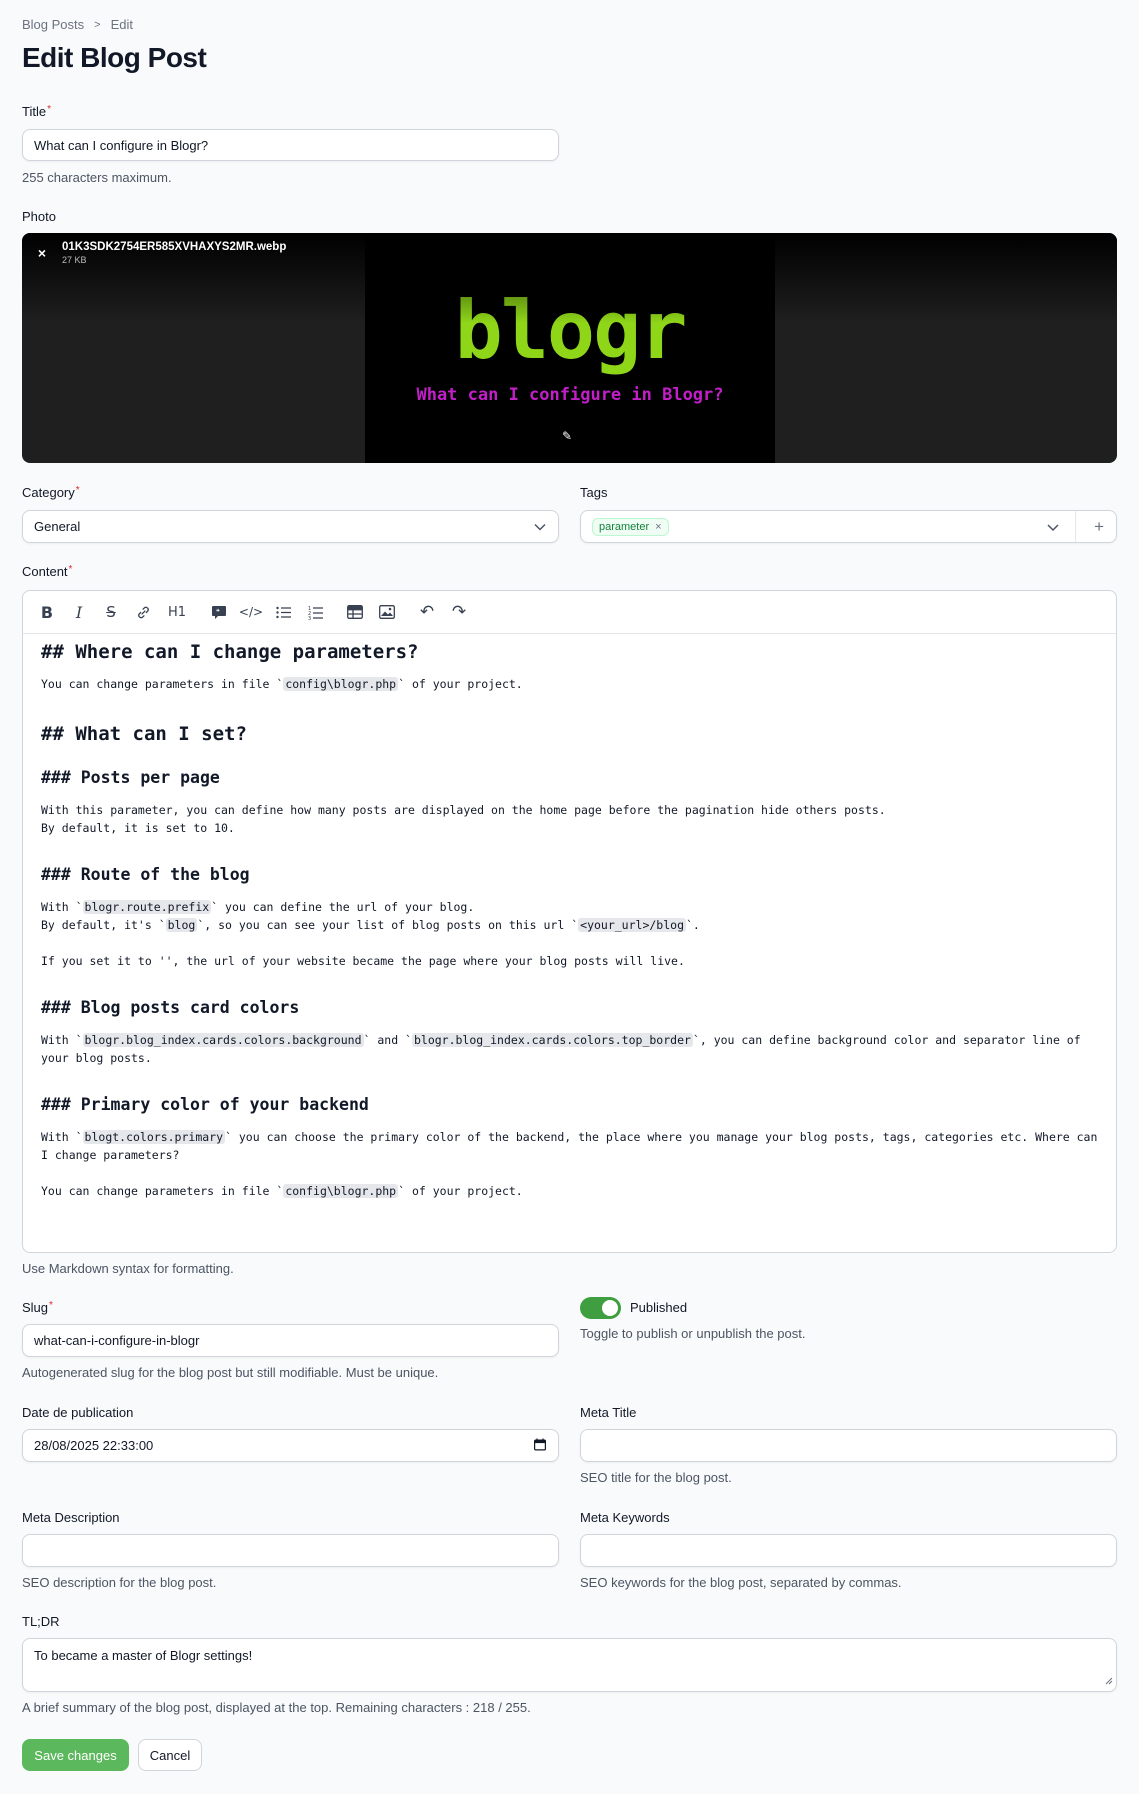 The height and width of the screenshot is (1794, 1139). I want to click on resize-handle-icon, so click(1109, 1680).